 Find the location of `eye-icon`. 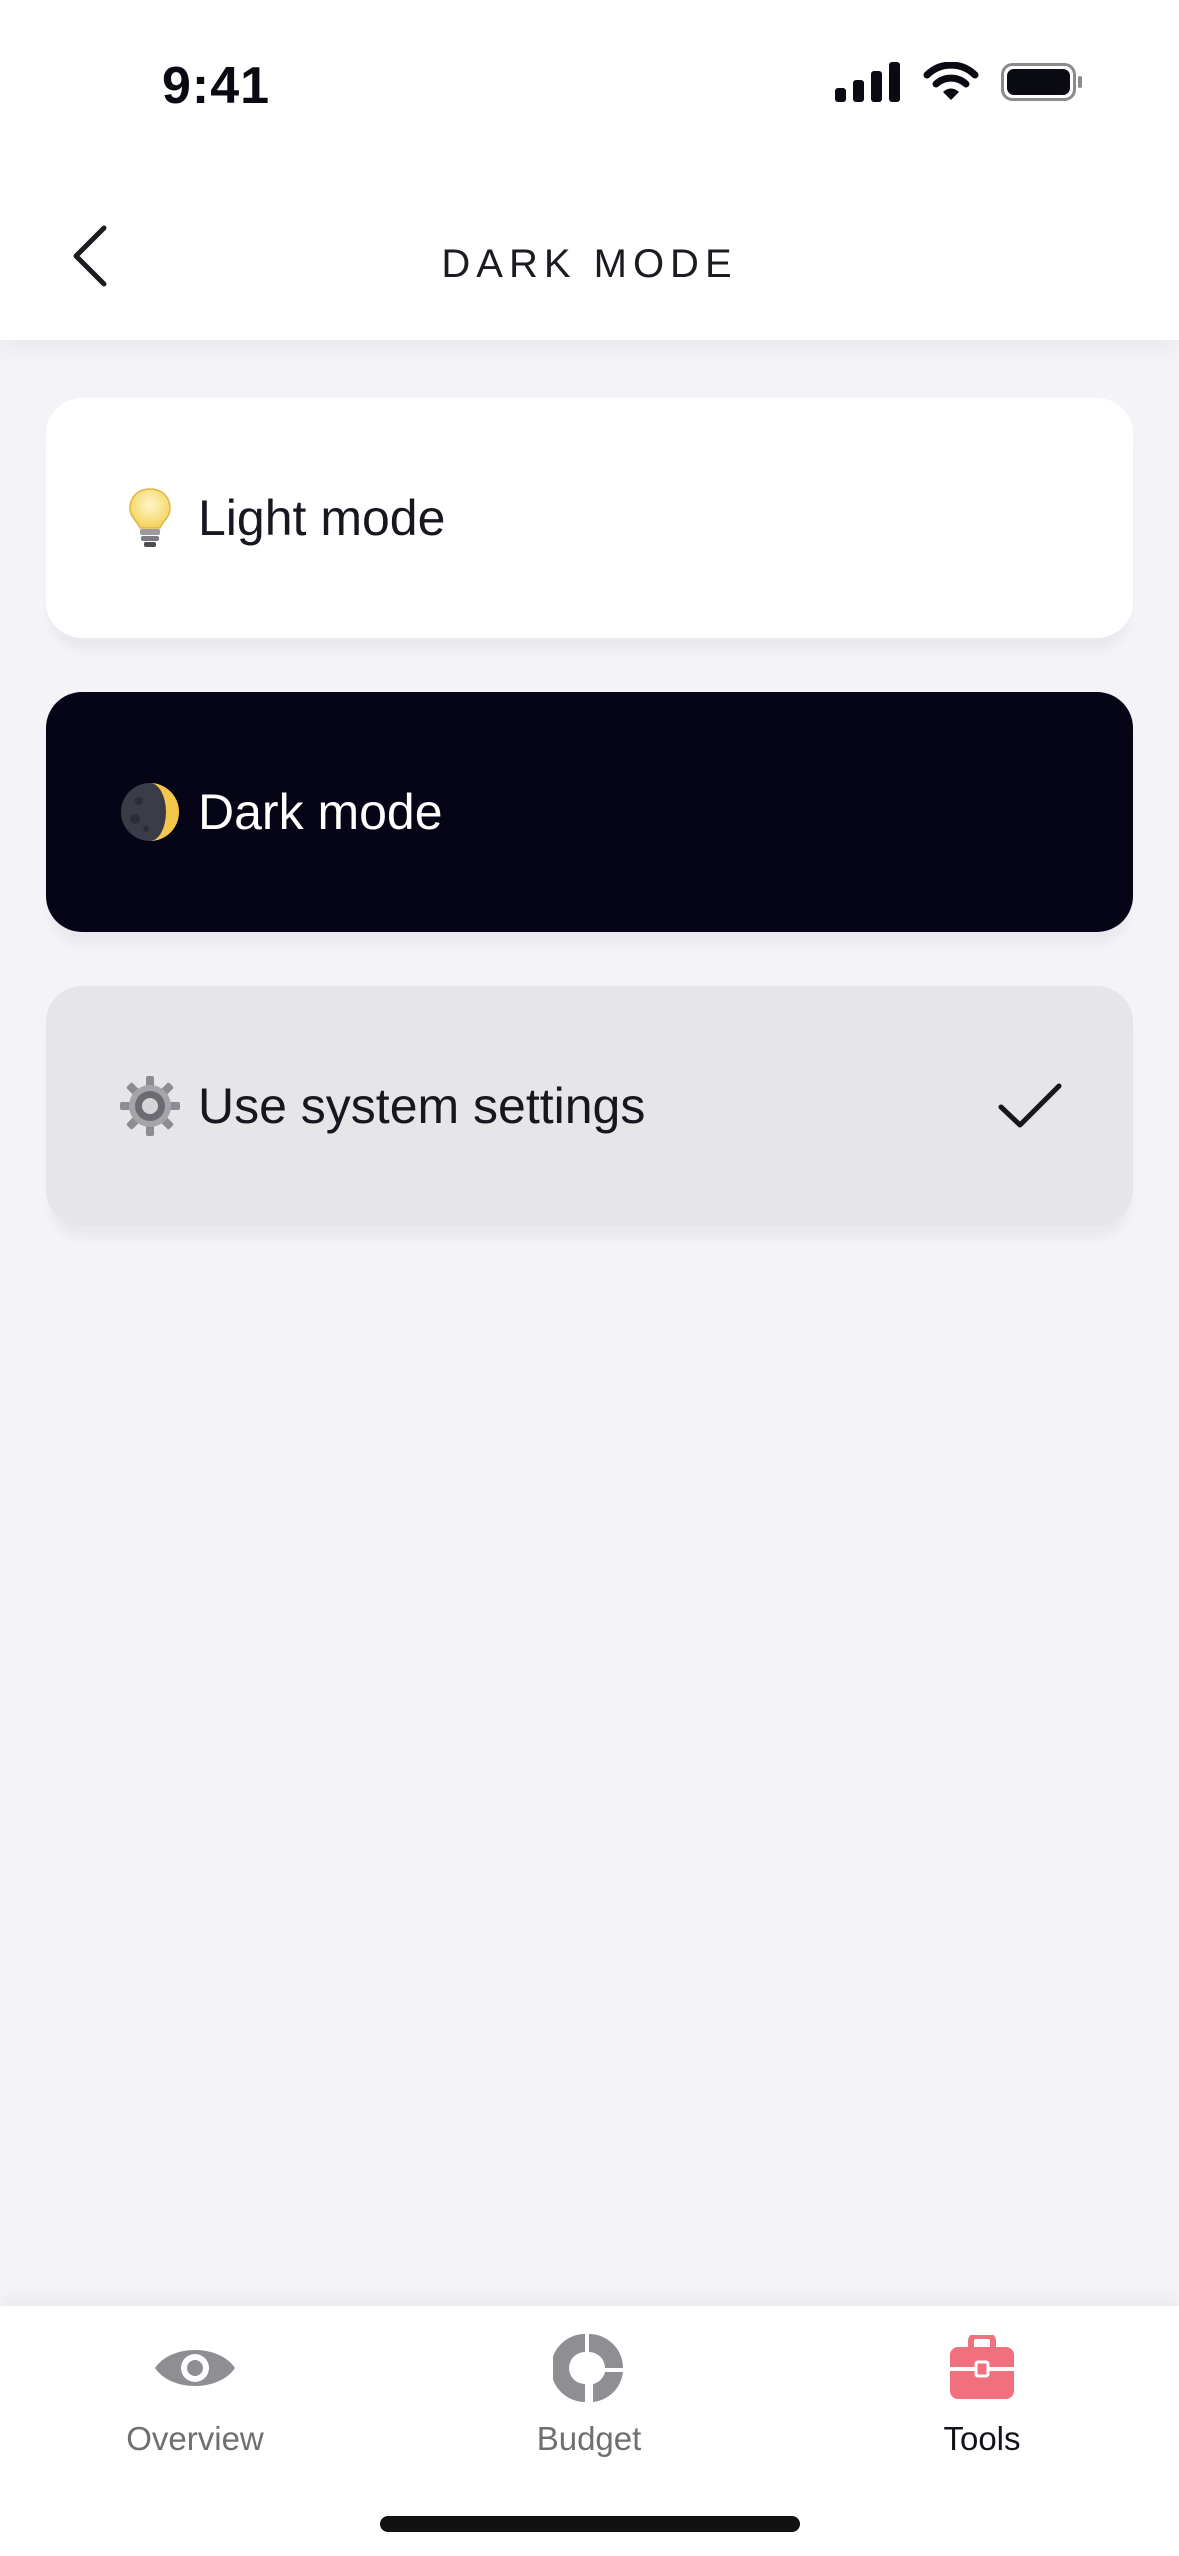

eye-icon is located at coordinates (195, 2368).